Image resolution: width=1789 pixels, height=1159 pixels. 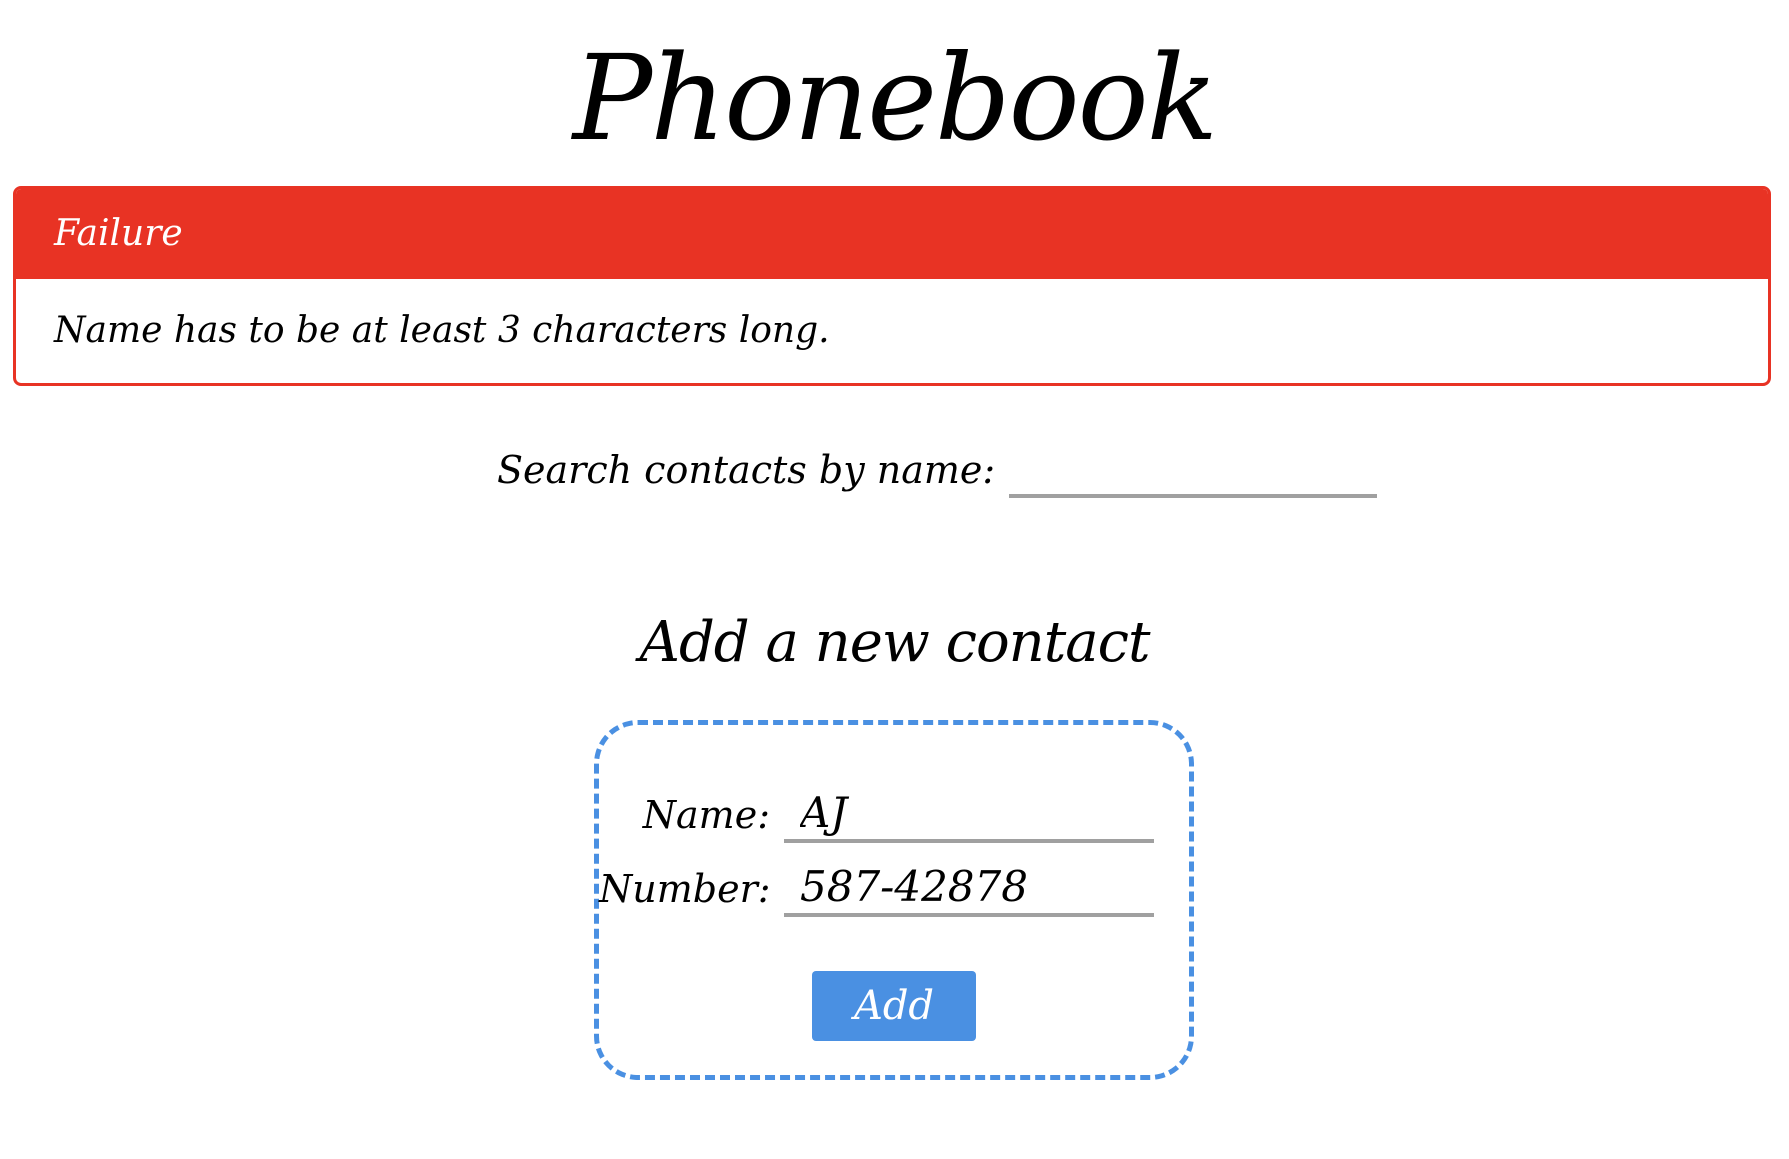 What do you see at coordinates (895, 98) in the screenshot?
I see `page-title: Phonebook` at bounding box center [895, 98].